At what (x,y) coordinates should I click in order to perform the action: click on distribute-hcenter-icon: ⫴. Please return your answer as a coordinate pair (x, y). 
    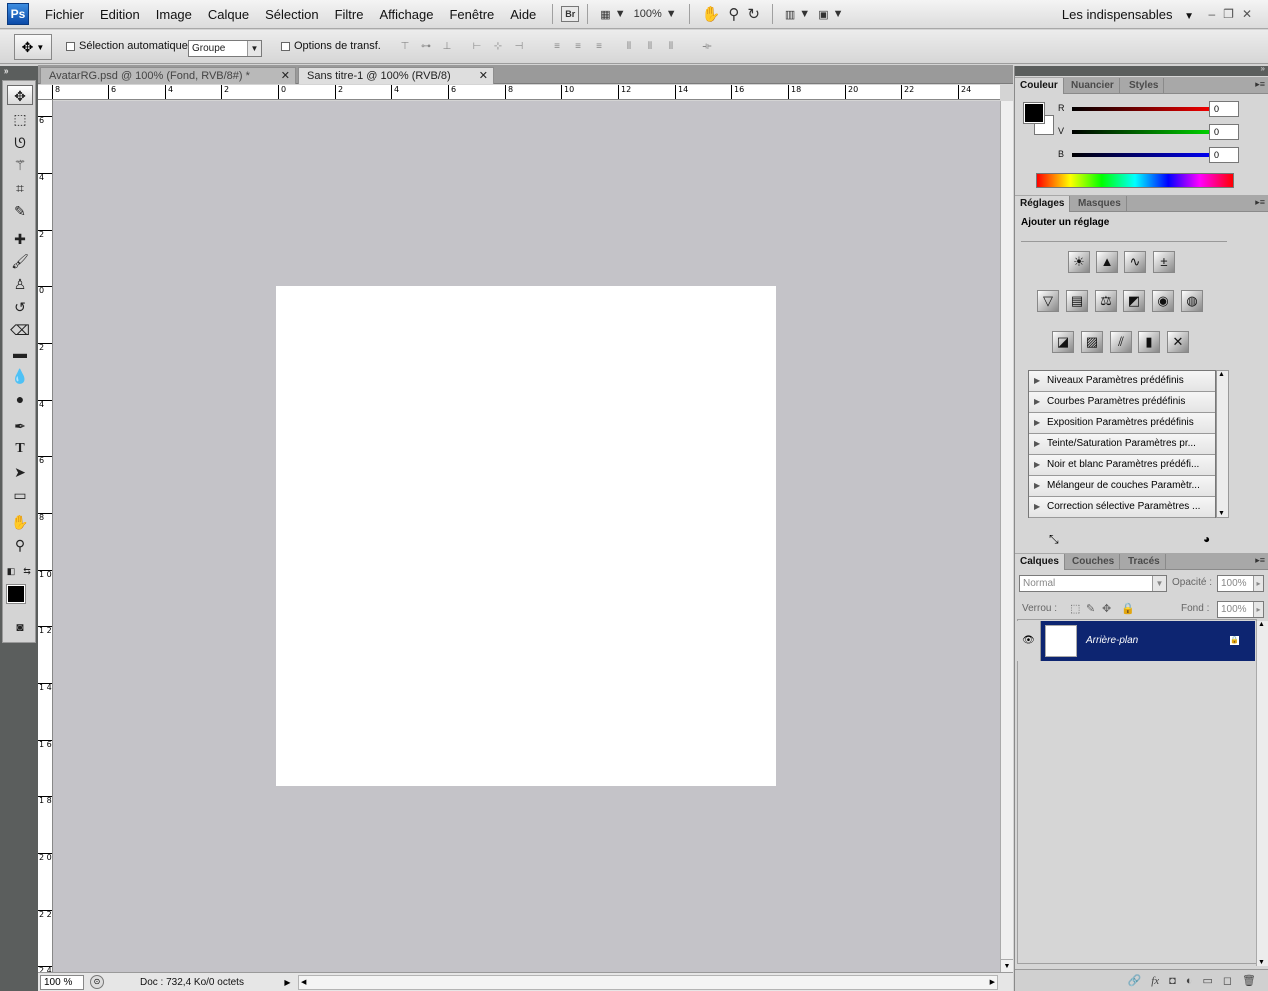
    Looking at the image, I should click on (650, 47).